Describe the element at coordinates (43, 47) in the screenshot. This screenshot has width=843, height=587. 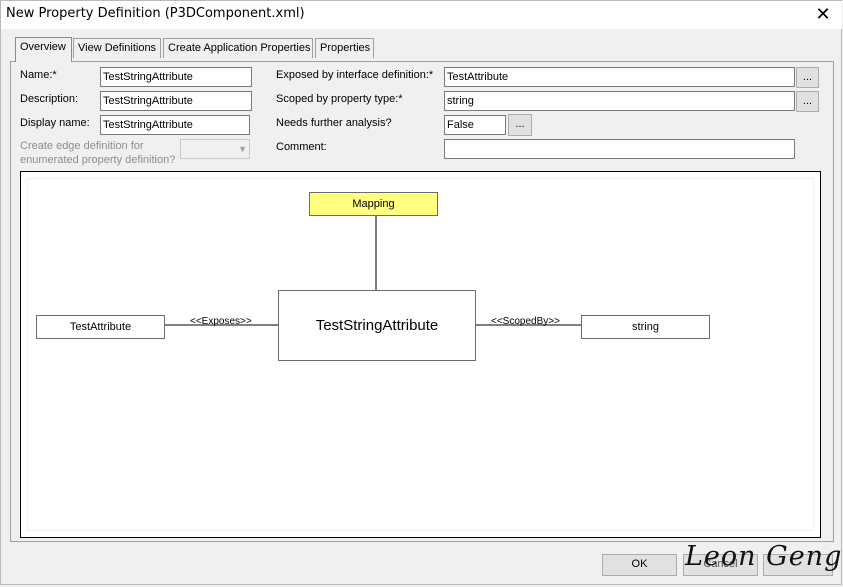
I see `tab-label: Overview` at that location.